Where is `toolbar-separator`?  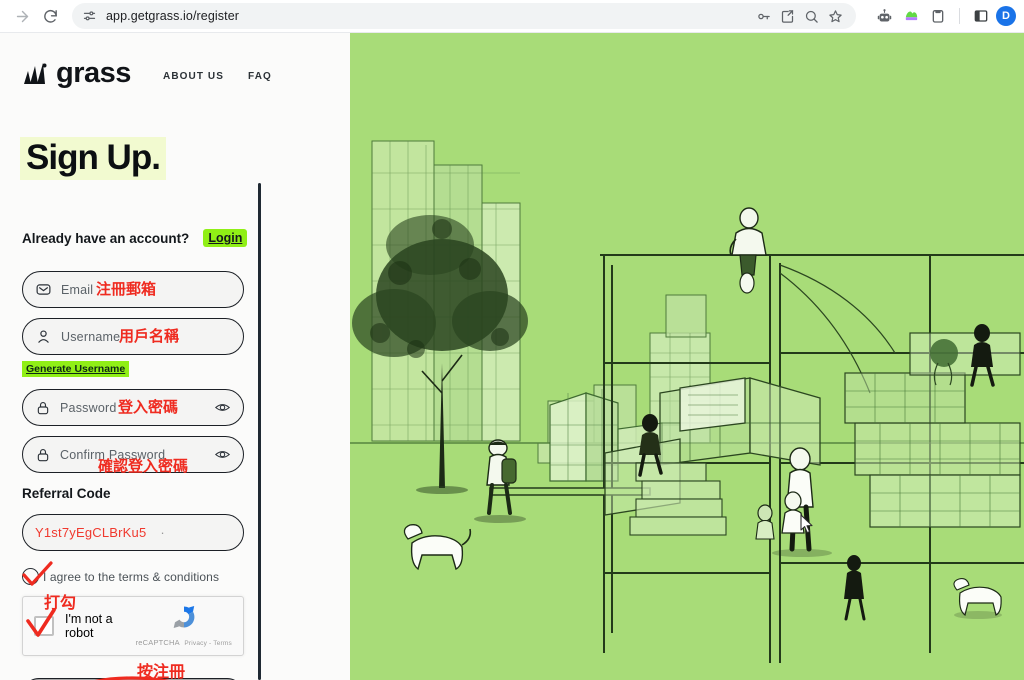 toolbar-separator is located at coordinates (959, 16).